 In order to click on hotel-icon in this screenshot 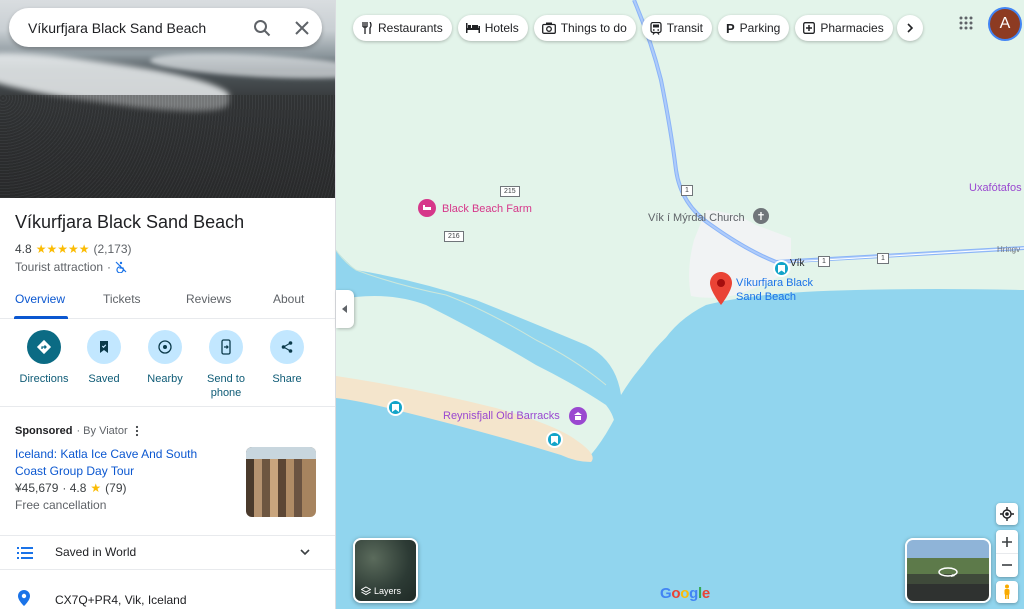, I will do `click(472, 28)`.